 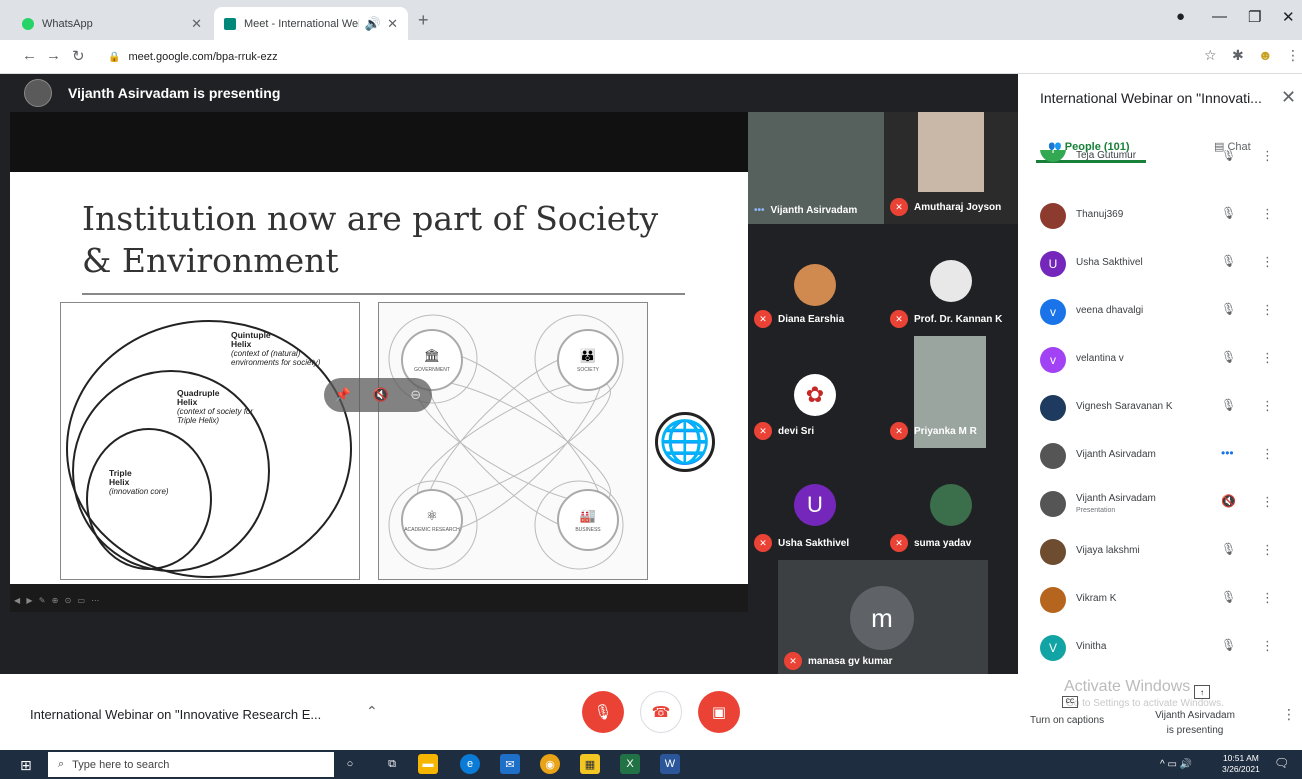 I want to click on excel-icon: X, so click(x=630, y=764).